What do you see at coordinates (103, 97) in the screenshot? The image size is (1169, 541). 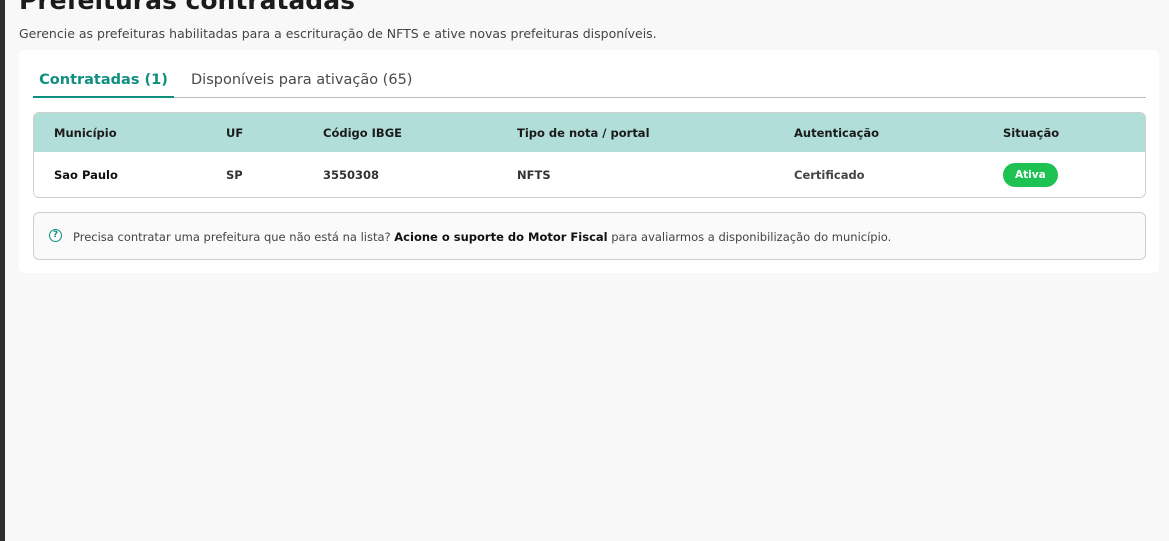 I see `active-tab-indicator` at bounding box center [103, 97].